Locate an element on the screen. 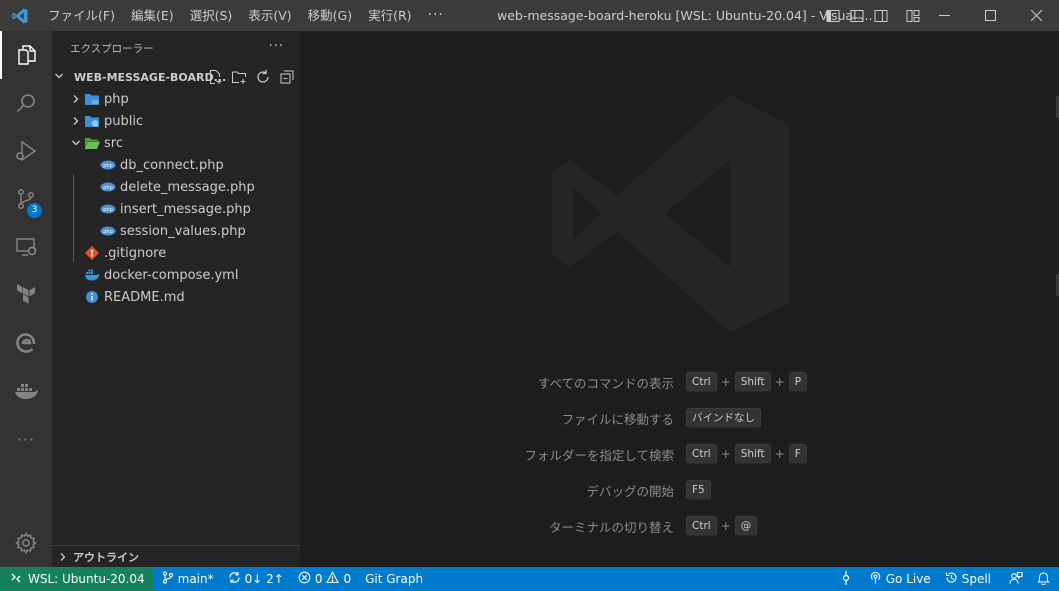 Image resolution: width=1059 pixels, height=591 pixels. layout-controls is located at coordinates (873, 15).